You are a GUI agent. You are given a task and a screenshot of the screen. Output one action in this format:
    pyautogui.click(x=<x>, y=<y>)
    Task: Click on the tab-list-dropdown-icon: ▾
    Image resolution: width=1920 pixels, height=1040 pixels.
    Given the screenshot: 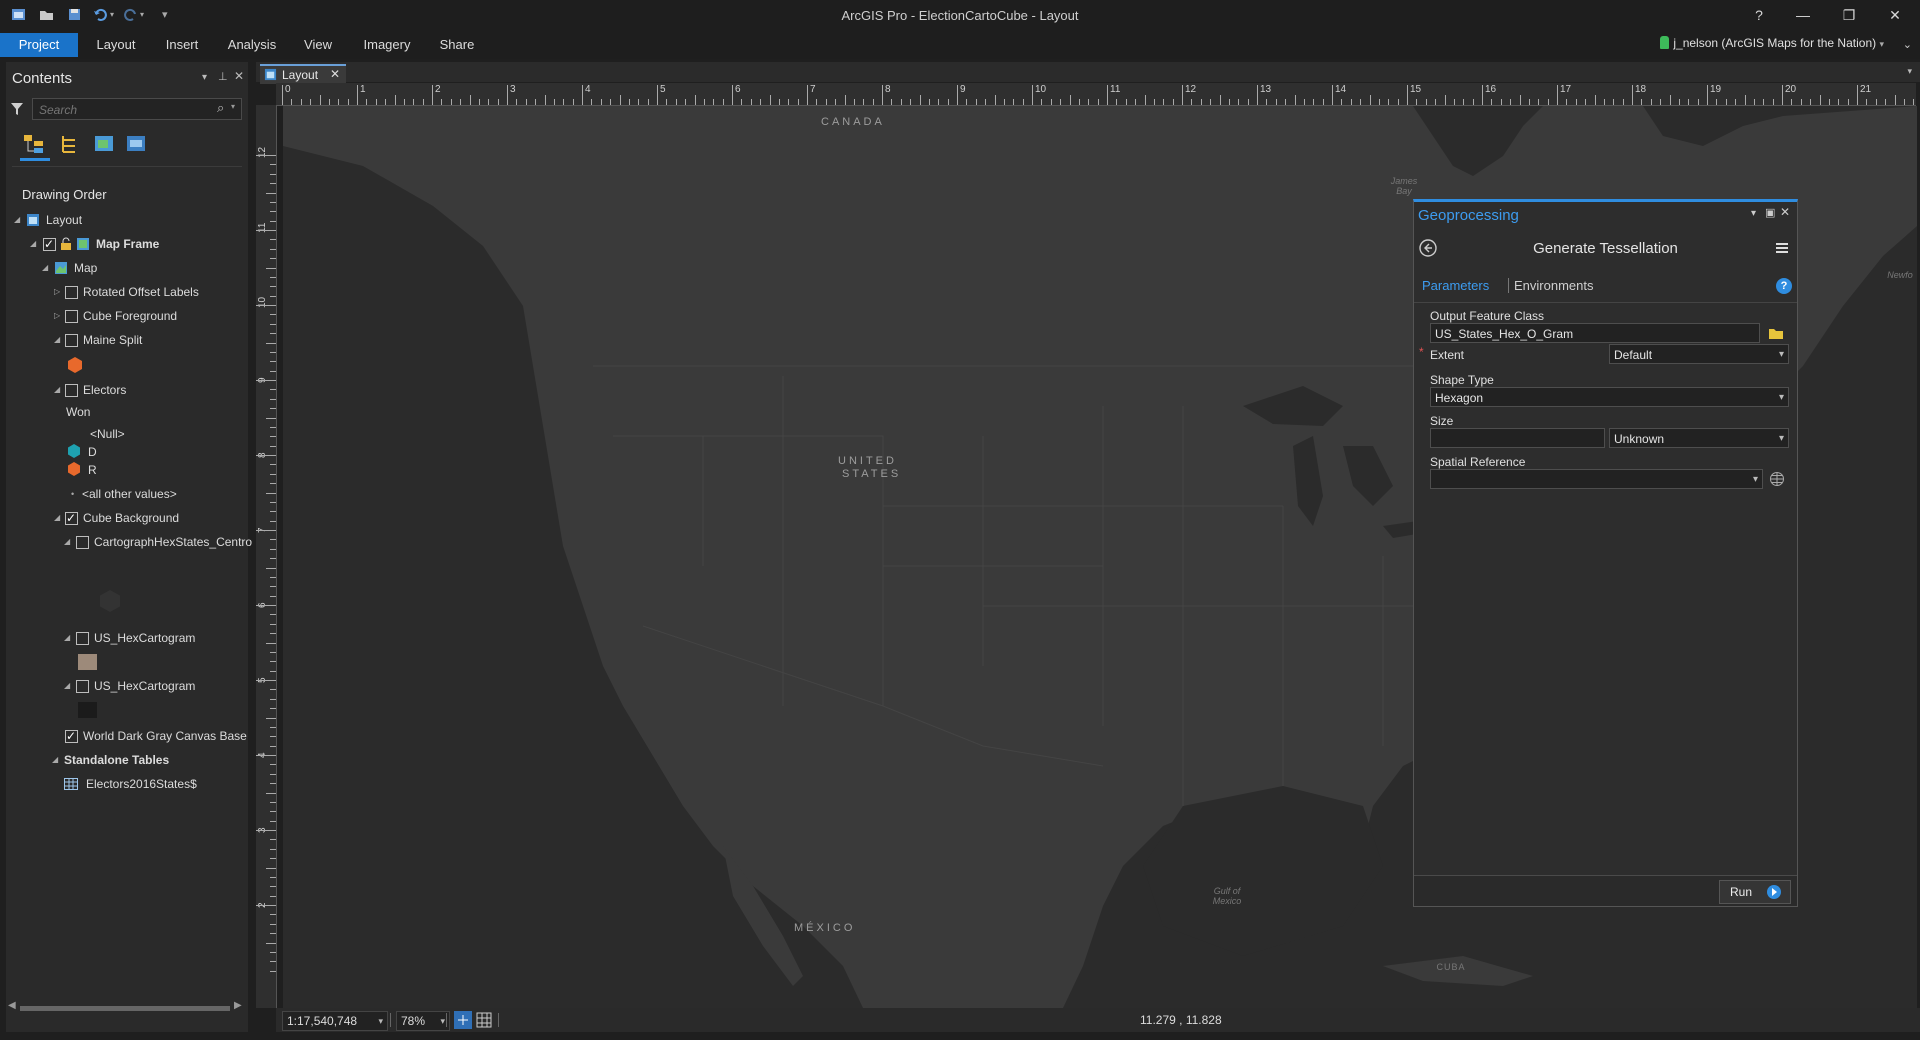 What is the action you would take?
    pyautogui.click(x=1909, y=71)
    